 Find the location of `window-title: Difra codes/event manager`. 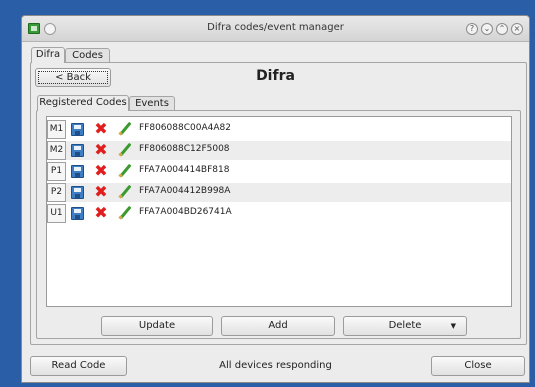

window-title: Difra codes/event manager is located at coordinates (275, 27).